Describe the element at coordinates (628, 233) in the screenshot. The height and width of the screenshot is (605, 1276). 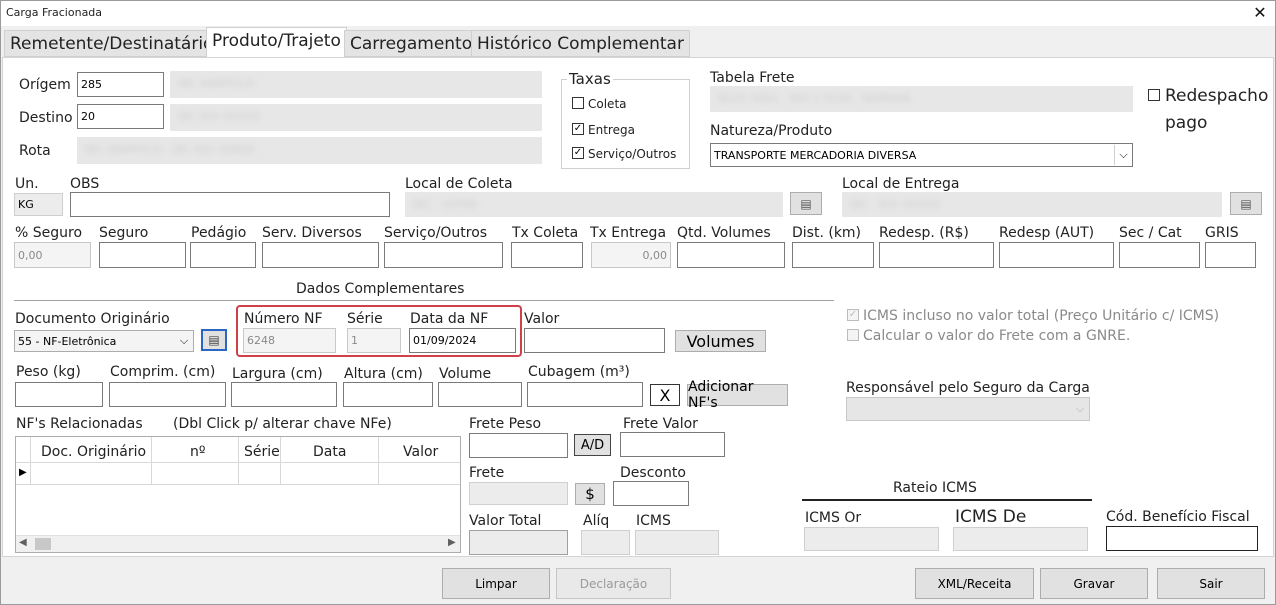
I see `tx-entrega-label: Tx Entrega` at that location.